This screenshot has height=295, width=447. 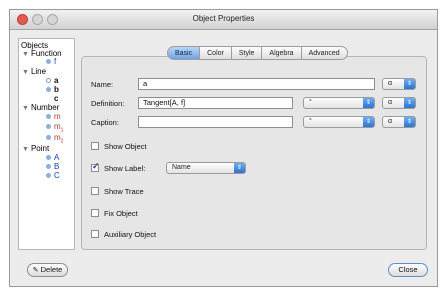 I want to click on name-label: Name:, so click(x=102, y=84).